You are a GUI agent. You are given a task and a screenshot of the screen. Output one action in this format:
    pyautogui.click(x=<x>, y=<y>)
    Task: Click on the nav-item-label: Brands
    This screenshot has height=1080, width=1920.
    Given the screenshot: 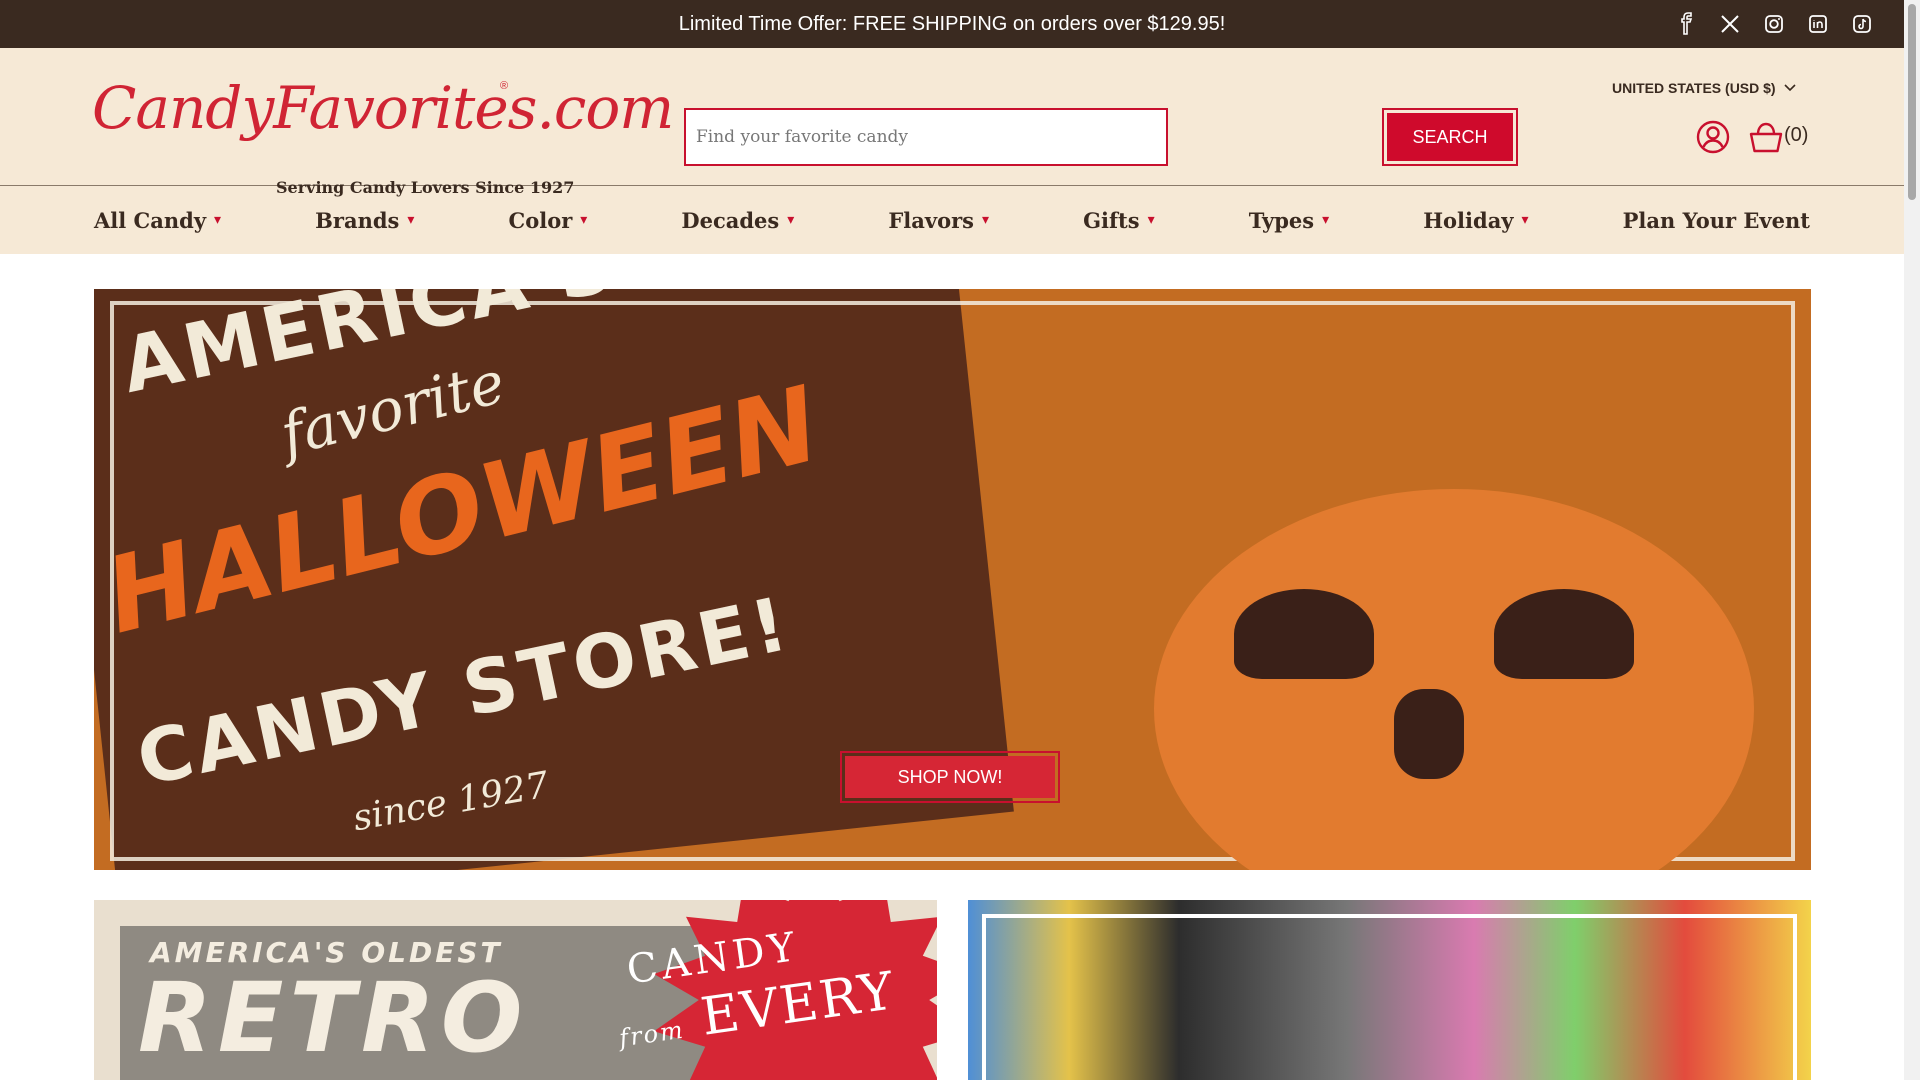 What is the action you would take?
    pyautogui.click(x=357, y=220)
    